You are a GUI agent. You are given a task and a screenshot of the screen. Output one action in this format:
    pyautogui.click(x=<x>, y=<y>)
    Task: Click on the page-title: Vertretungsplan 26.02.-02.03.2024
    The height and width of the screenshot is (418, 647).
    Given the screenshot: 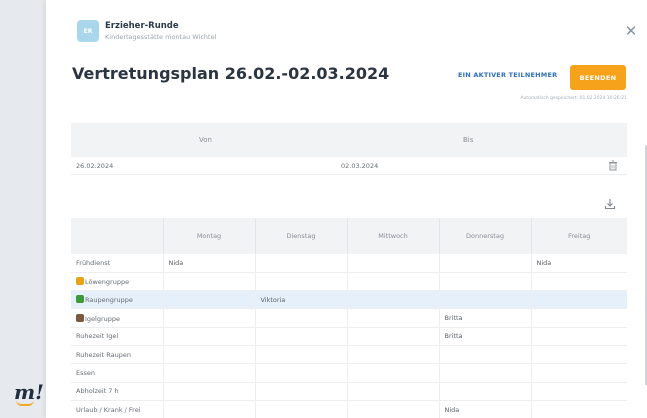 What is the action you would take?
    pyautogui.click(x=231, y=73)
    